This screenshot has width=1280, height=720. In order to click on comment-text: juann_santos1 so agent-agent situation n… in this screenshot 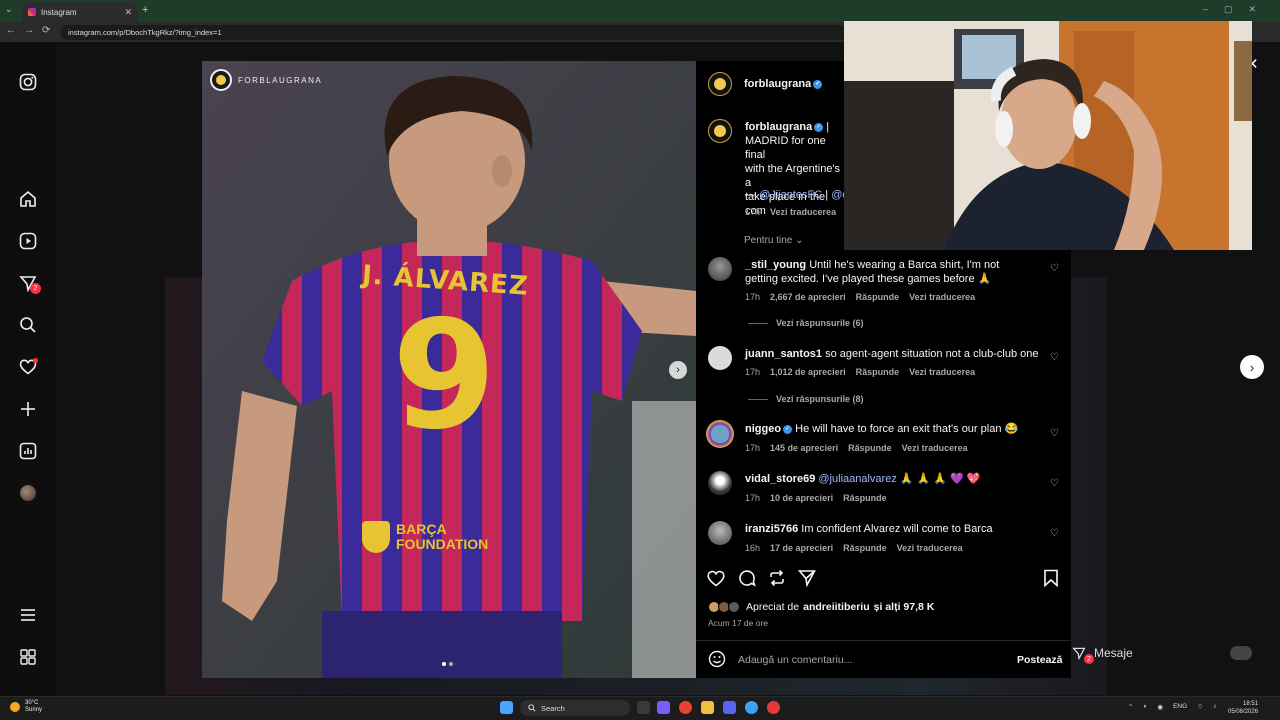, I will do `click(892, 354)`.